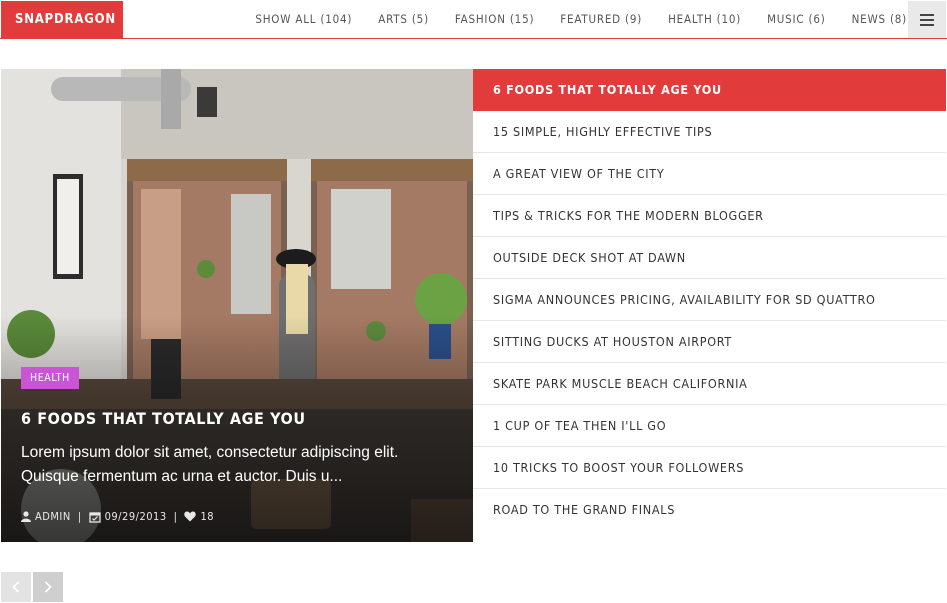  I want to click on nav-item-news: NEWS (8), so click(879, 19).